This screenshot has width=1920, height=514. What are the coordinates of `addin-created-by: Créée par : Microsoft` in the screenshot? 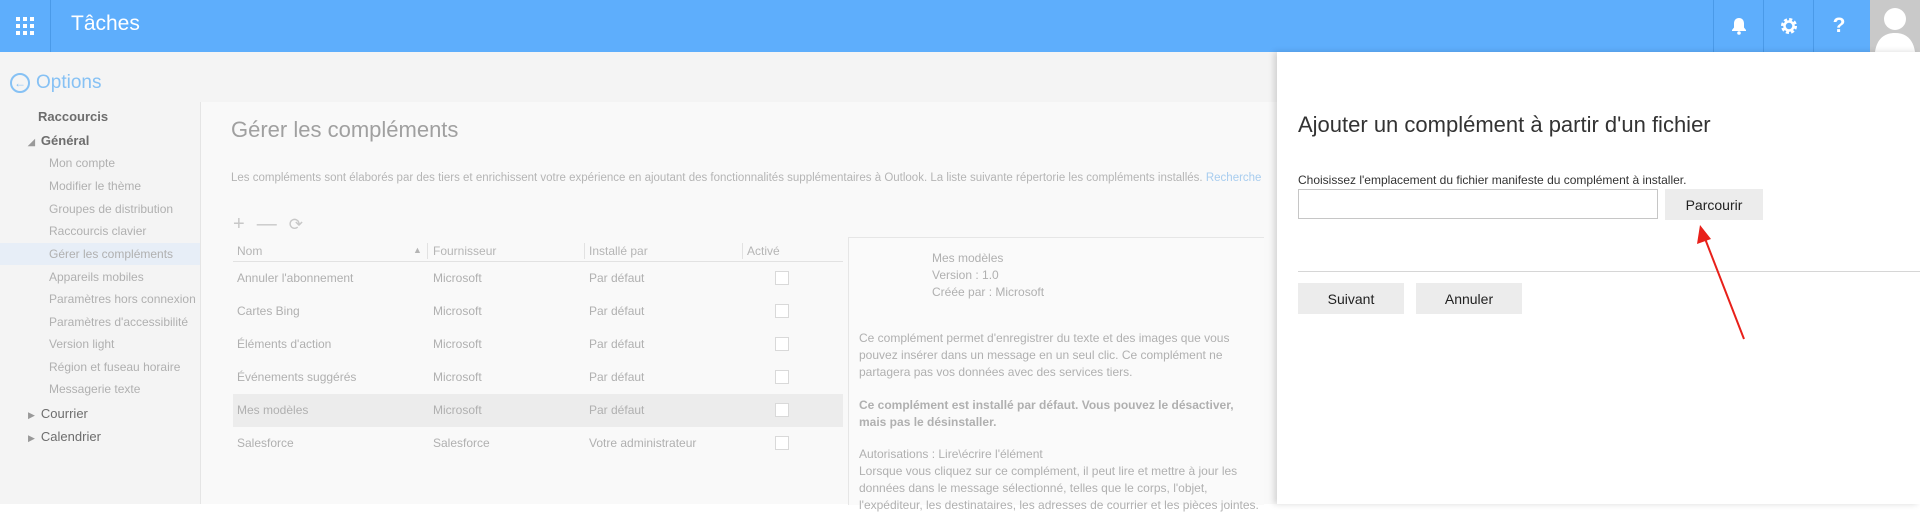 It's located at (988, 292).